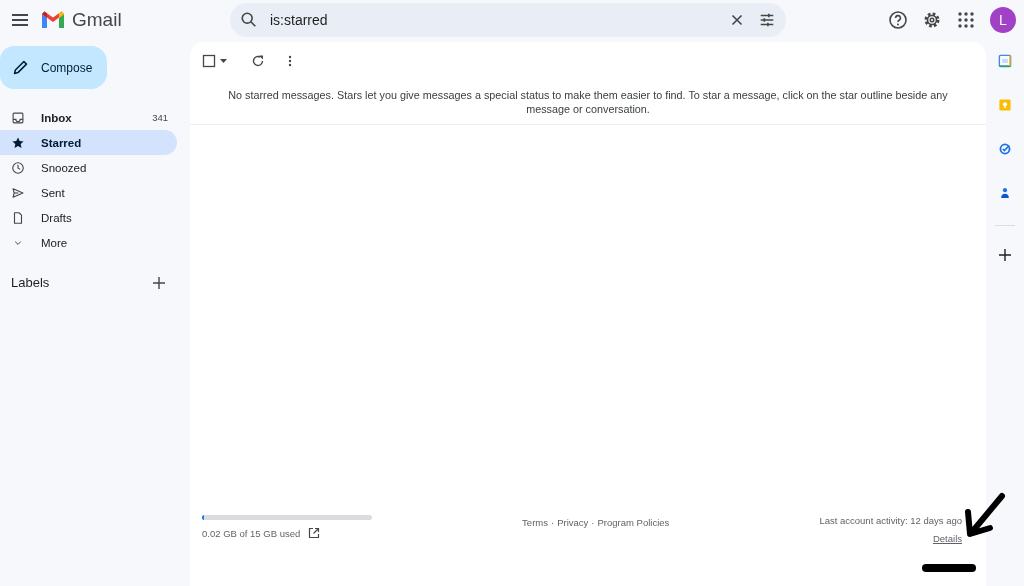 The height and width of the screenshot is (586, 1024). What do you see at coordinates (53, 67) in the screenshot?
I see `compose-button: Compose` at bounding box center [53, 67].